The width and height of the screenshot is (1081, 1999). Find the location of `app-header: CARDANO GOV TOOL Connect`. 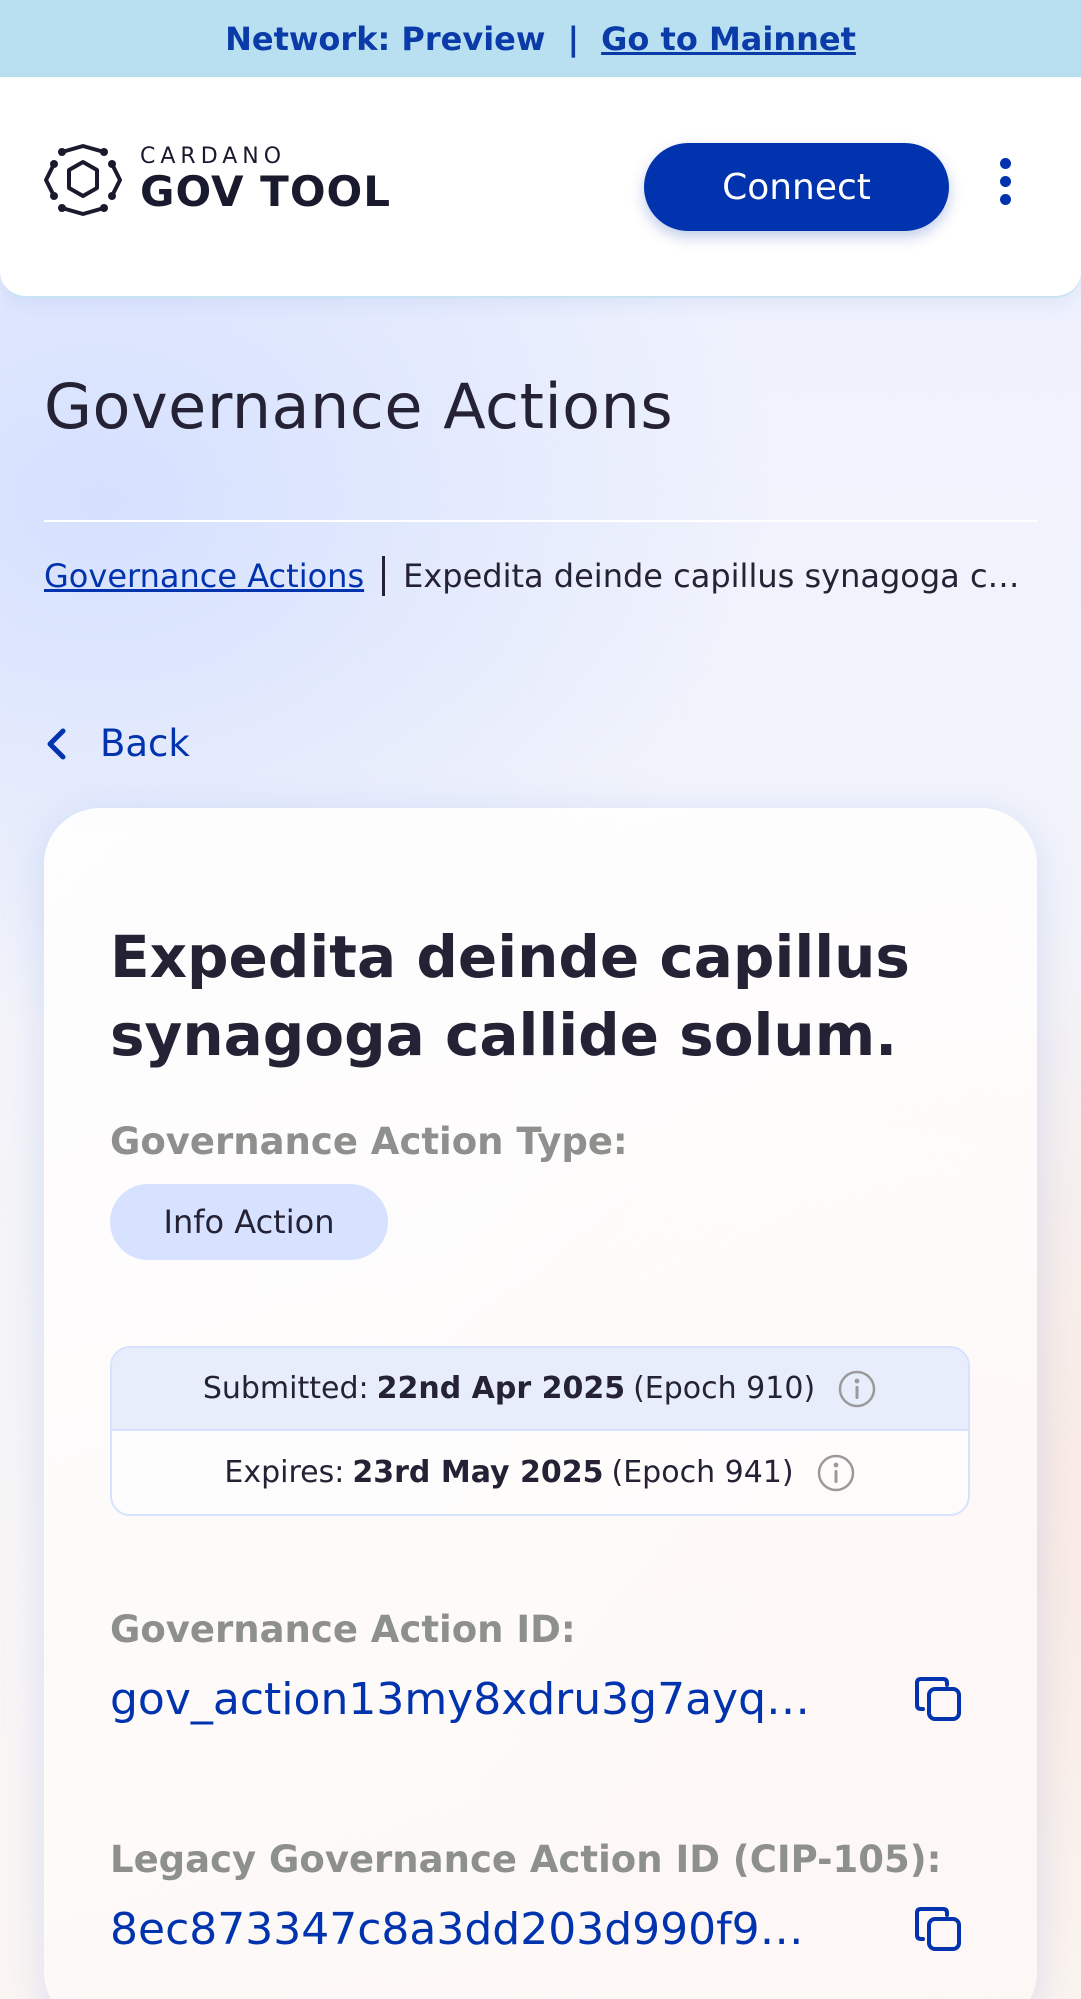

app-header: CARDANO GOV TOOL Connect is located at coordinates (540, 187).